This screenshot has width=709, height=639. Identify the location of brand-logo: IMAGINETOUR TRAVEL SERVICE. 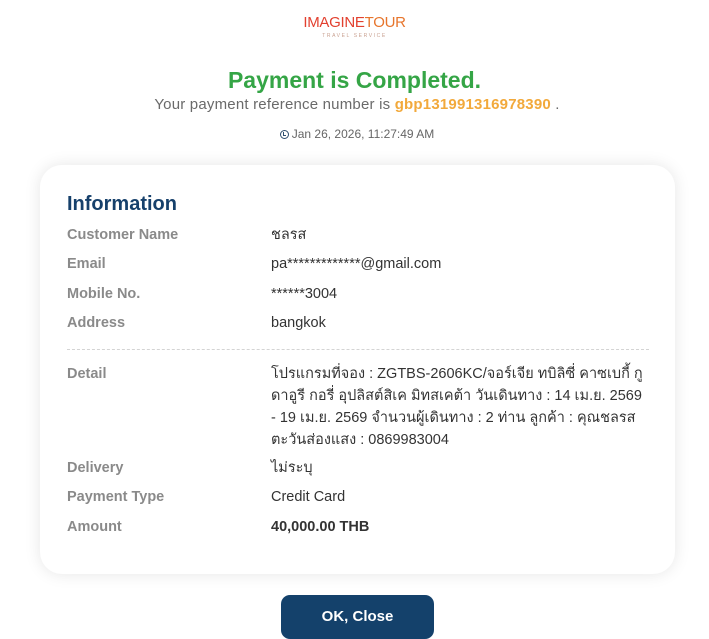
(354, 26).